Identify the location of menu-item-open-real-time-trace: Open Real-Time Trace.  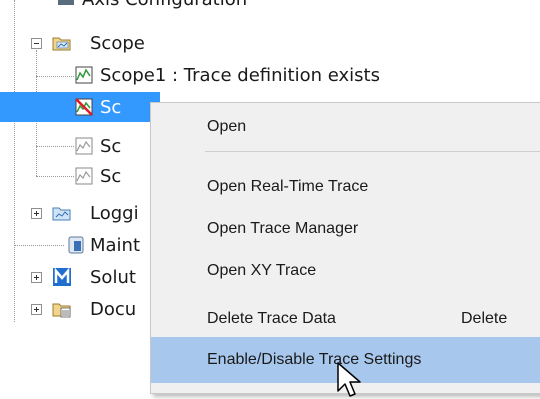
(345, 187).